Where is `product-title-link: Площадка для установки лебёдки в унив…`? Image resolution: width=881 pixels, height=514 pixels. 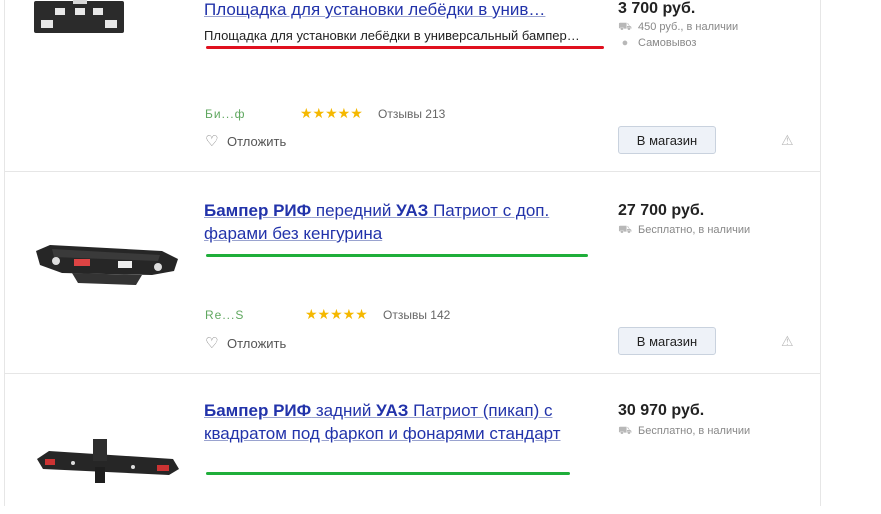 product-title-link: Площадка для установки лебёдки в унив… is located at coordinates (394, 10).